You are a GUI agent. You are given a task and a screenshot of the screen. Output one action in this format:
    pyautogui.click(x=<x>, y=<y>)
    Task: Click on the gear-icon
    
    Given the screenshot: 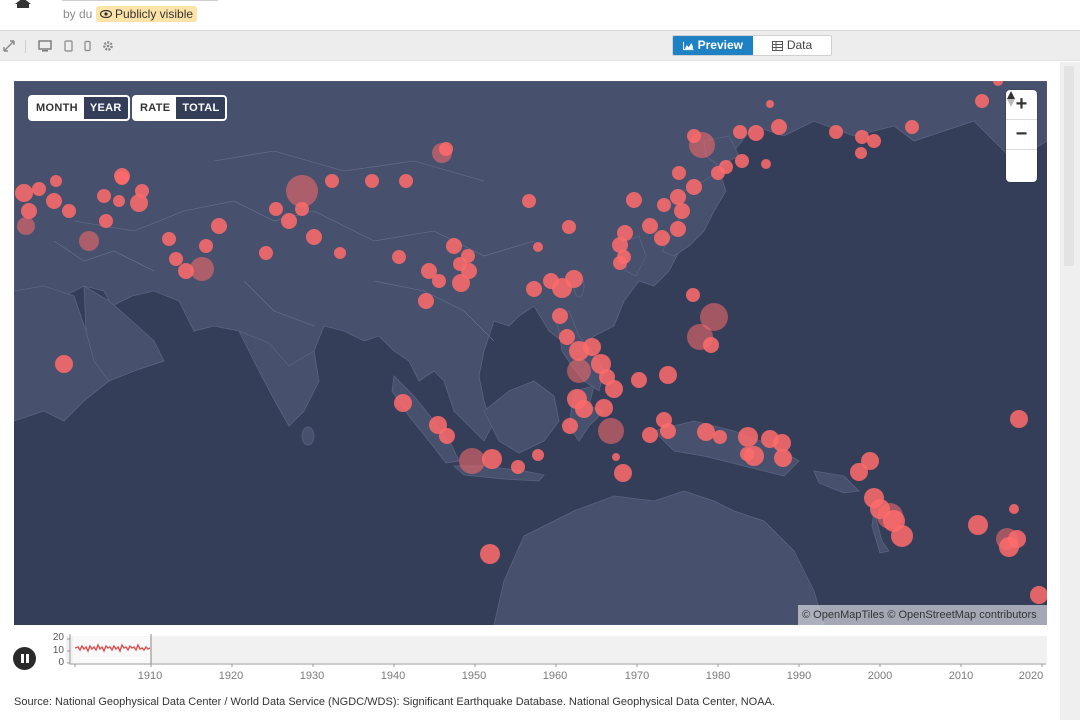 What is the action you would take?
    pyautogui.click(x=108, y=46)
    